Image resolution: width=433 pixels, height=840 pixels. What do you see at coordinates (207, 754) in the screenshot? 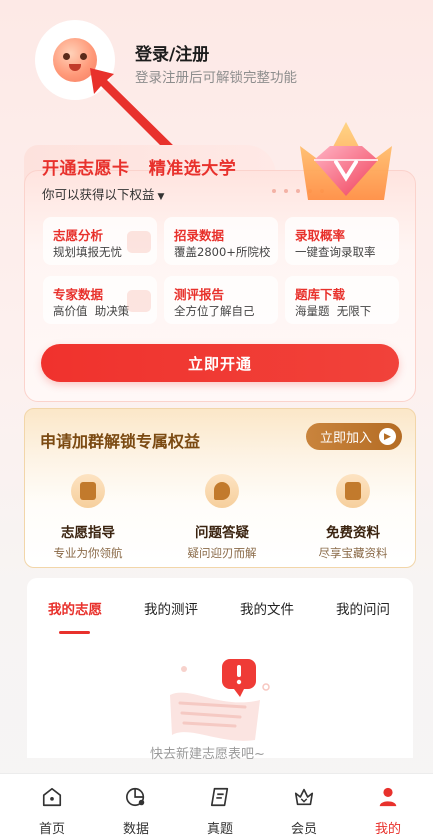
I see `empty-state-text: 快去新建志愿表吧~` at bounding box center [207, 754].